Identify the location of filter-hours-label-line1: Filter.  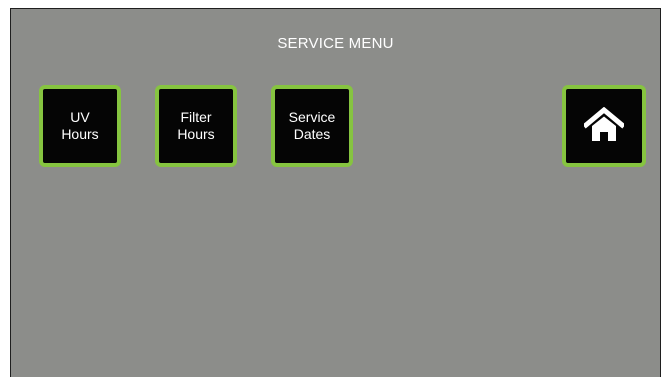
(196, 117).